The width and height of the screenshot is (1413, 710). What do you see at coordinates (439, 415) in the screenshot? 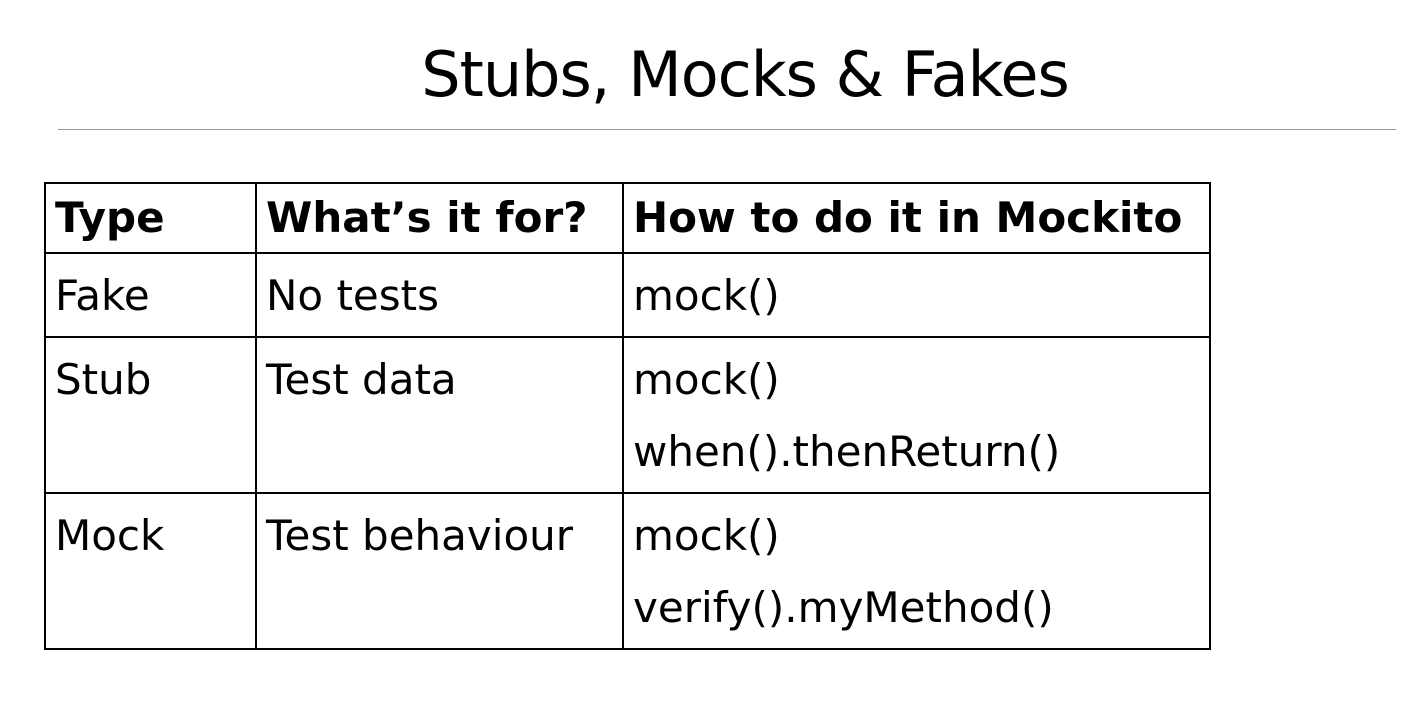
I see `cell-purpose: Test data` at bounding box center [439, 415].